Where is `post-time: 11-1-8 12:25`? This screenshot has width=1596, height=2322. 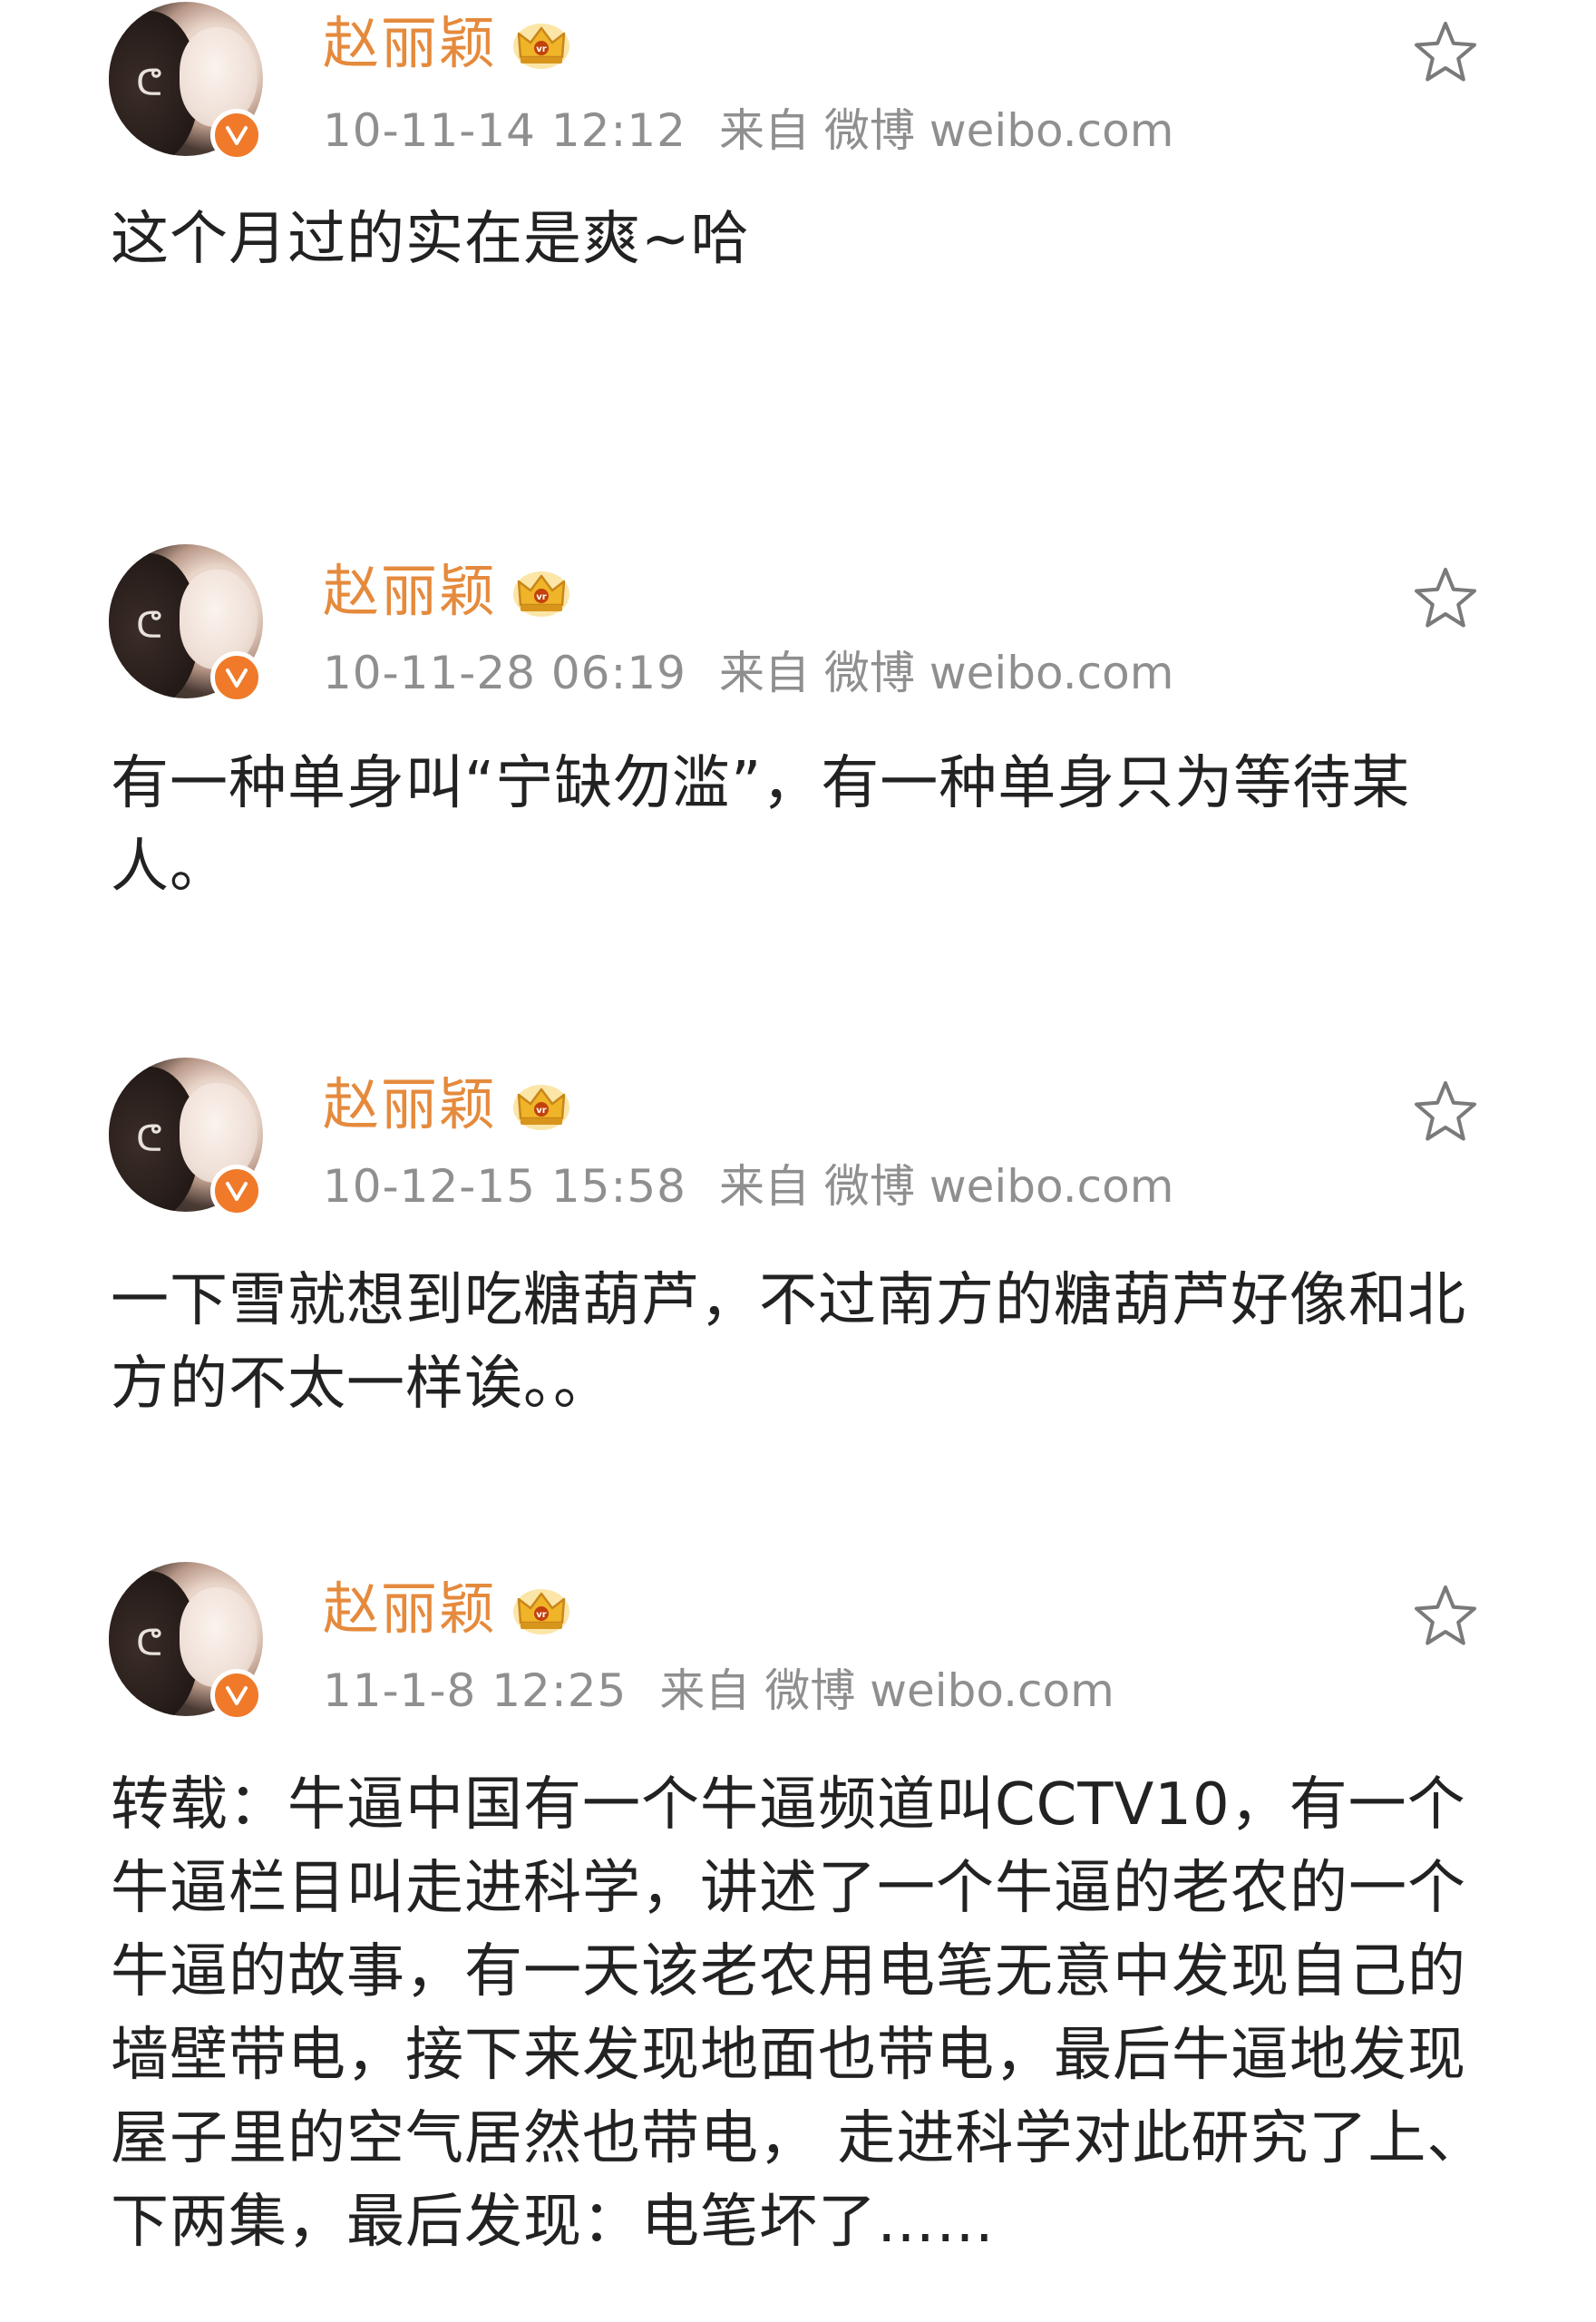
post-time: 11-1-8 12:25 is located at coordinates (475, 1690).